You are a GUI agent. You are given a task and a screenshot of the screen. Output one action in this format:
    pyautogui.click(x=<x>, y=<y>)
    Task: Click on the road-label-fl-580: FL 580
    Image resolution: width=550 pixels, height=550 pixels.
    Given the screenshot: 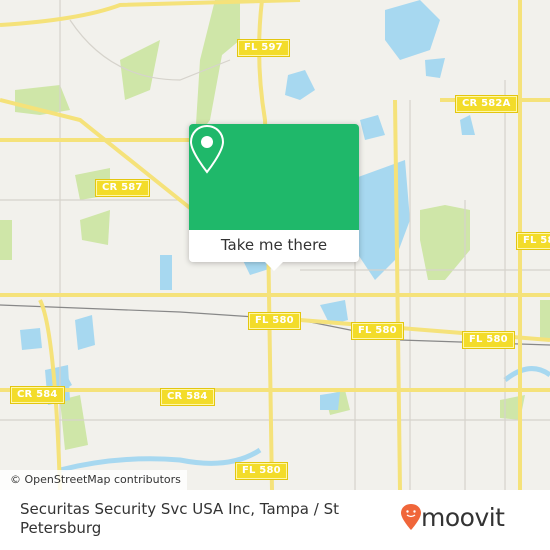 What is the action you would take?
    pyautogui.click(x=274, y=321)
    